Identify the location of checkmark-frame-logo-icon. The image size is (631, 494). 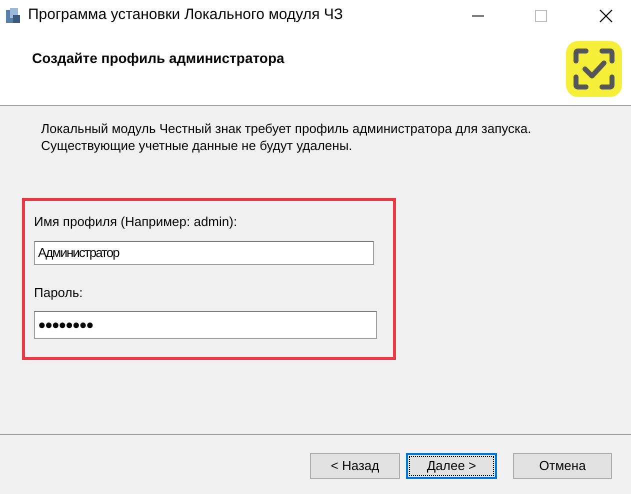
(594, 69).